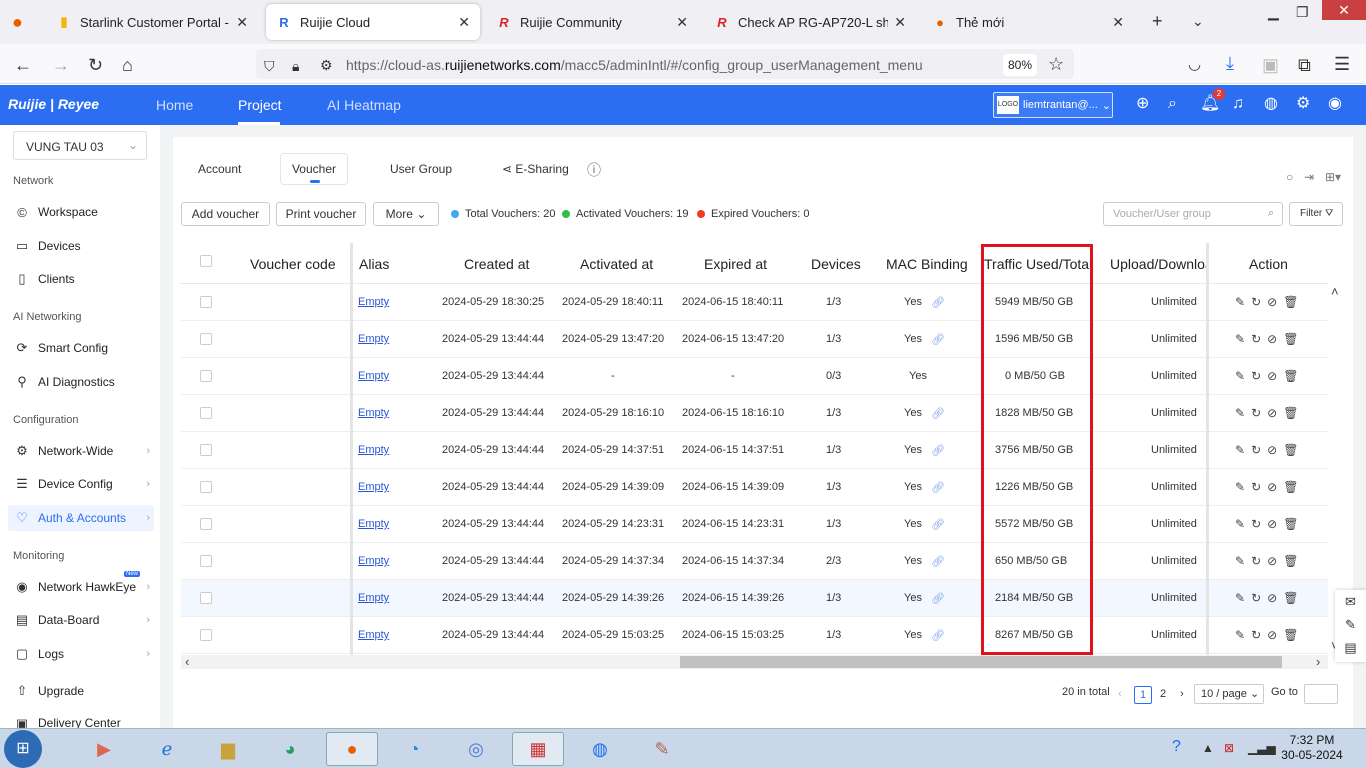 Image resolution: width=1366 pixels, height=768 pixels. What do you see at coordinates (421, 169) in the screenshot?
I see `tab-user-group: User Group` at bounding box center [421, 169].